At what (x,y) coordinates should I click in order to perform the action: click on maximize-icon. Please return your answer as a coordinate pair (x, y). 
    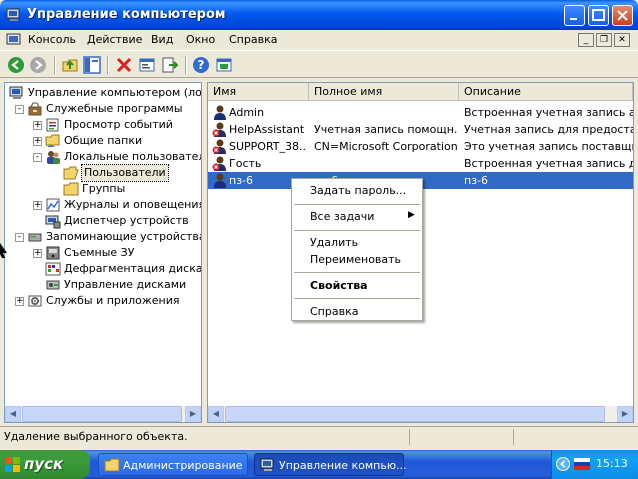
    Looking at the image, I should click on (598, 15).